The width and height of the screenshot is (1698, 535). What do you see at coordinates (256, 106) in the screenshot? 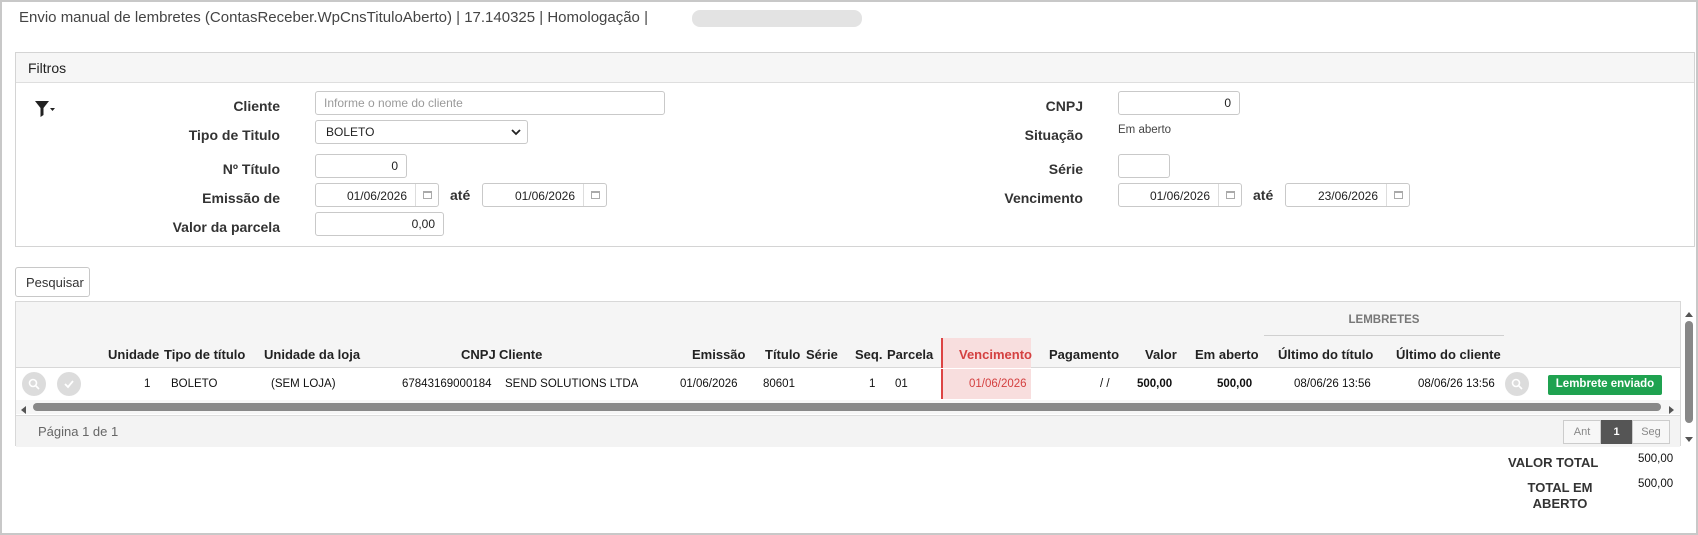
I see `cliente-label: Cliente` at bounding box center [256, 106].